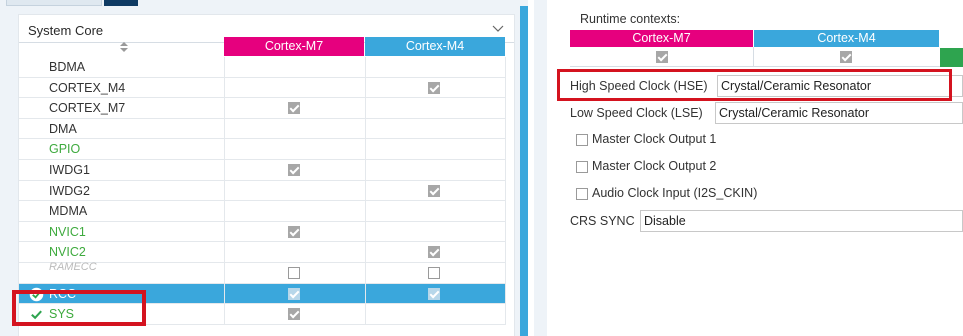  I want to click on peripheral-name: IWDG2, so click(69, 190).